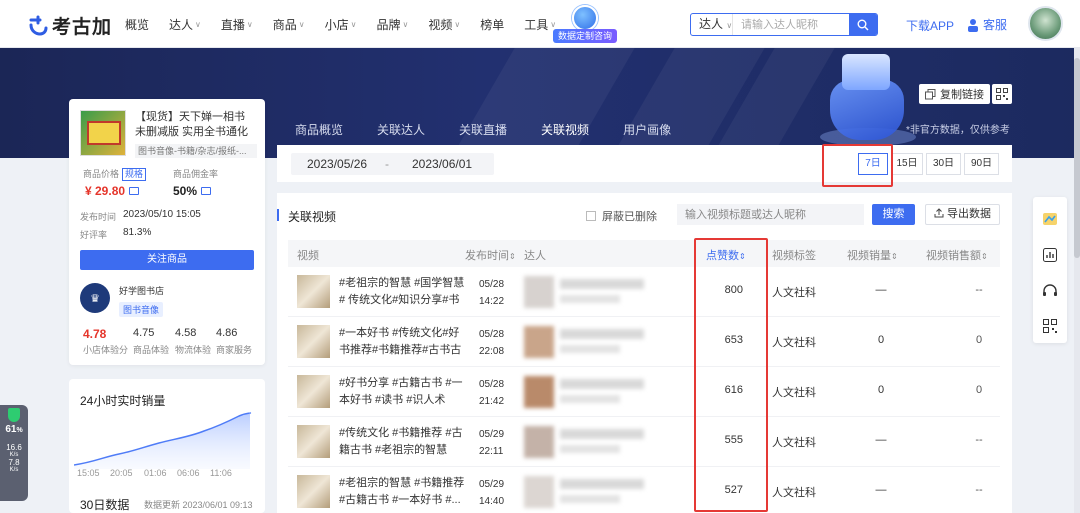  What do you see at coordinates (14, 453) in the screenshot?
I see `network-speed-widget: 61% 16.6 K/s 7.8 K/s` at bounding box center [14, 453].